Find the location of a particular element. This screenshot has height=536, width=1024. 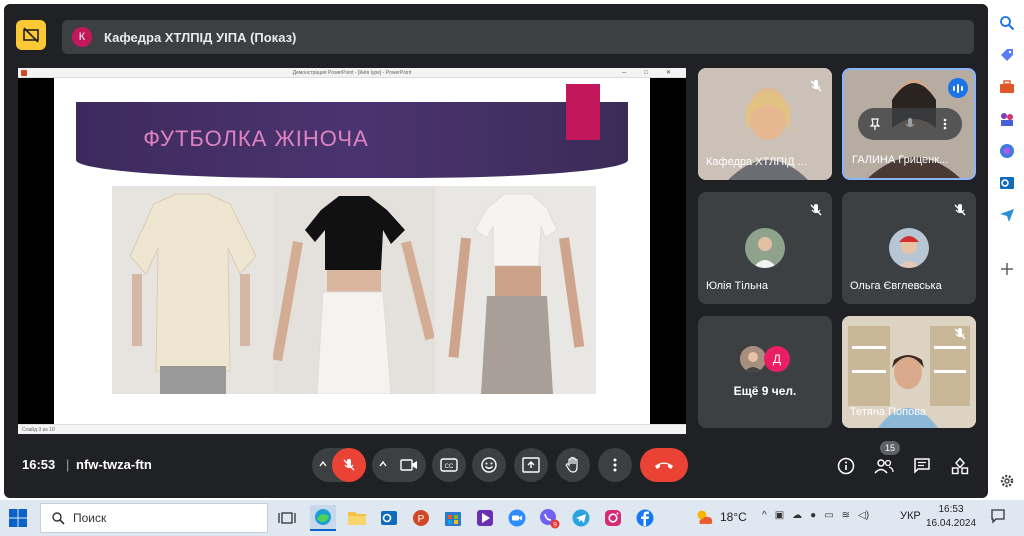

participant-tile-yuliia: Юлія Тільна is located at coordinates (765, 248).